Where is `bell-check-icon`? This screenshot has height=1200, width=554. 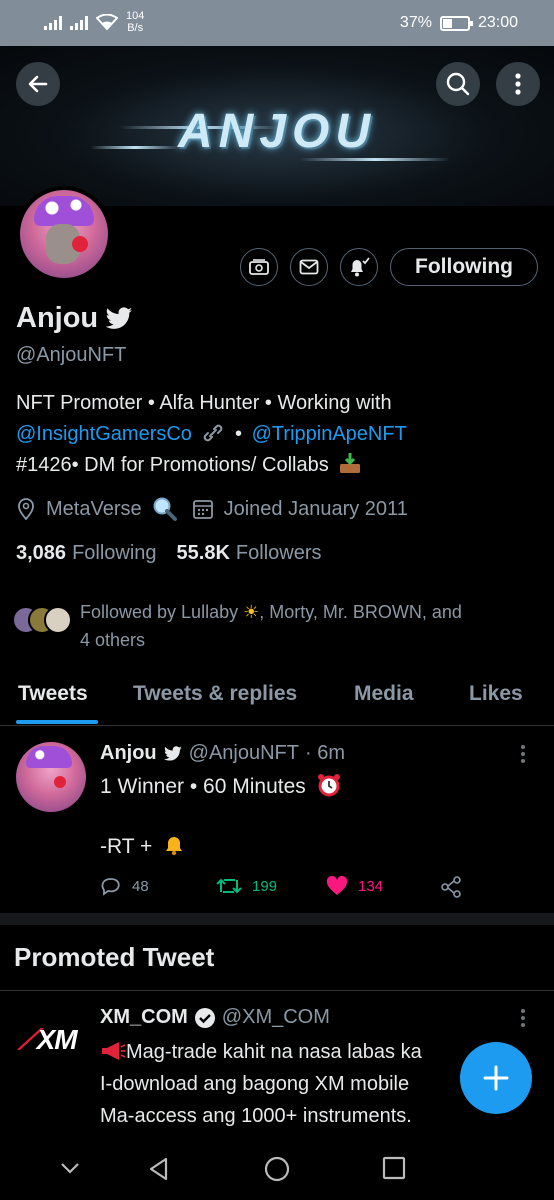
bell-check-icon is located at coordinates (360, 267).